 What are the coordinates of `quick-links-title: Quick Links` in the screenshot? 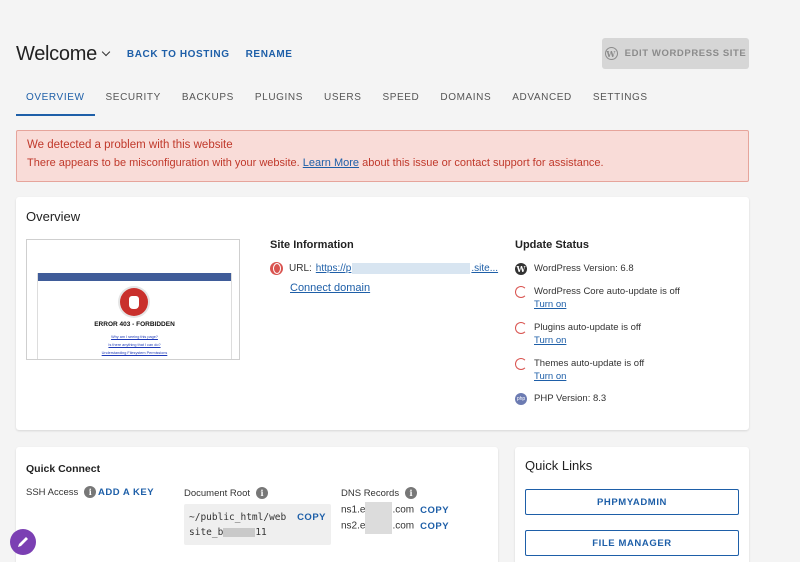 It's located at (559, 465).